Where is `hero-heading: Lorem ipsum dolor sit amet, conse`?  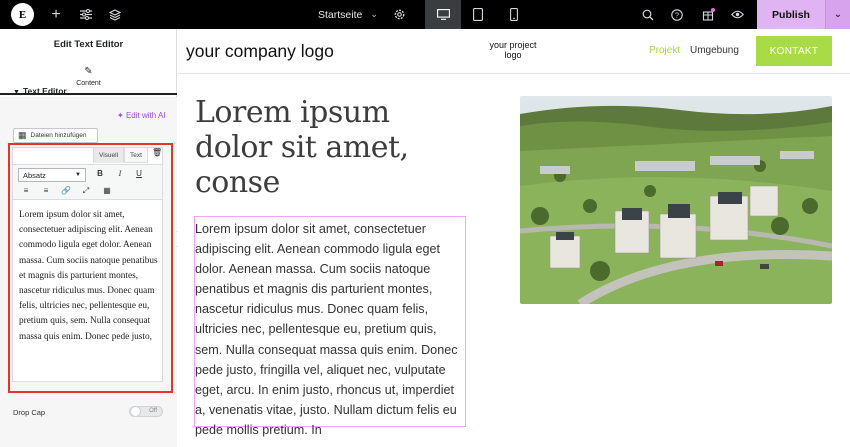
hero-heading: Lorem ipsum dolor sit amet, conse is located at coordinates (325, 147).